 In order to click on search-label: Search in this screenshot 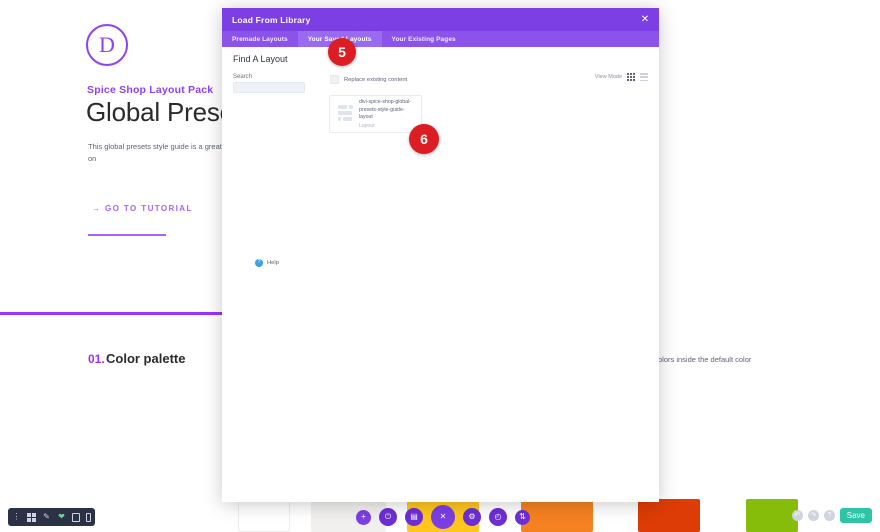, I will do `click(243, 77)`.